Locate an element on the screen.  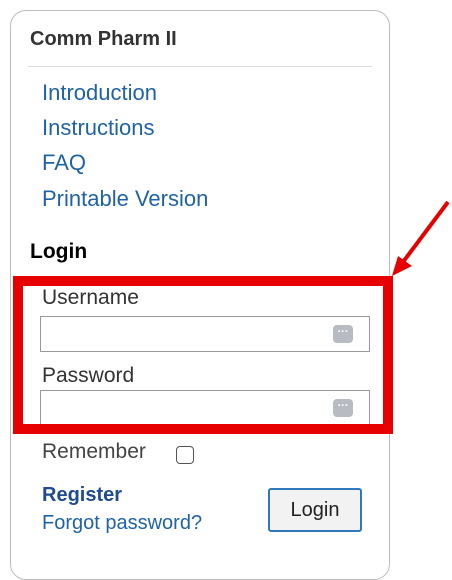
forgot-password-link: Forgot password? is located at coordinates (122, 523).